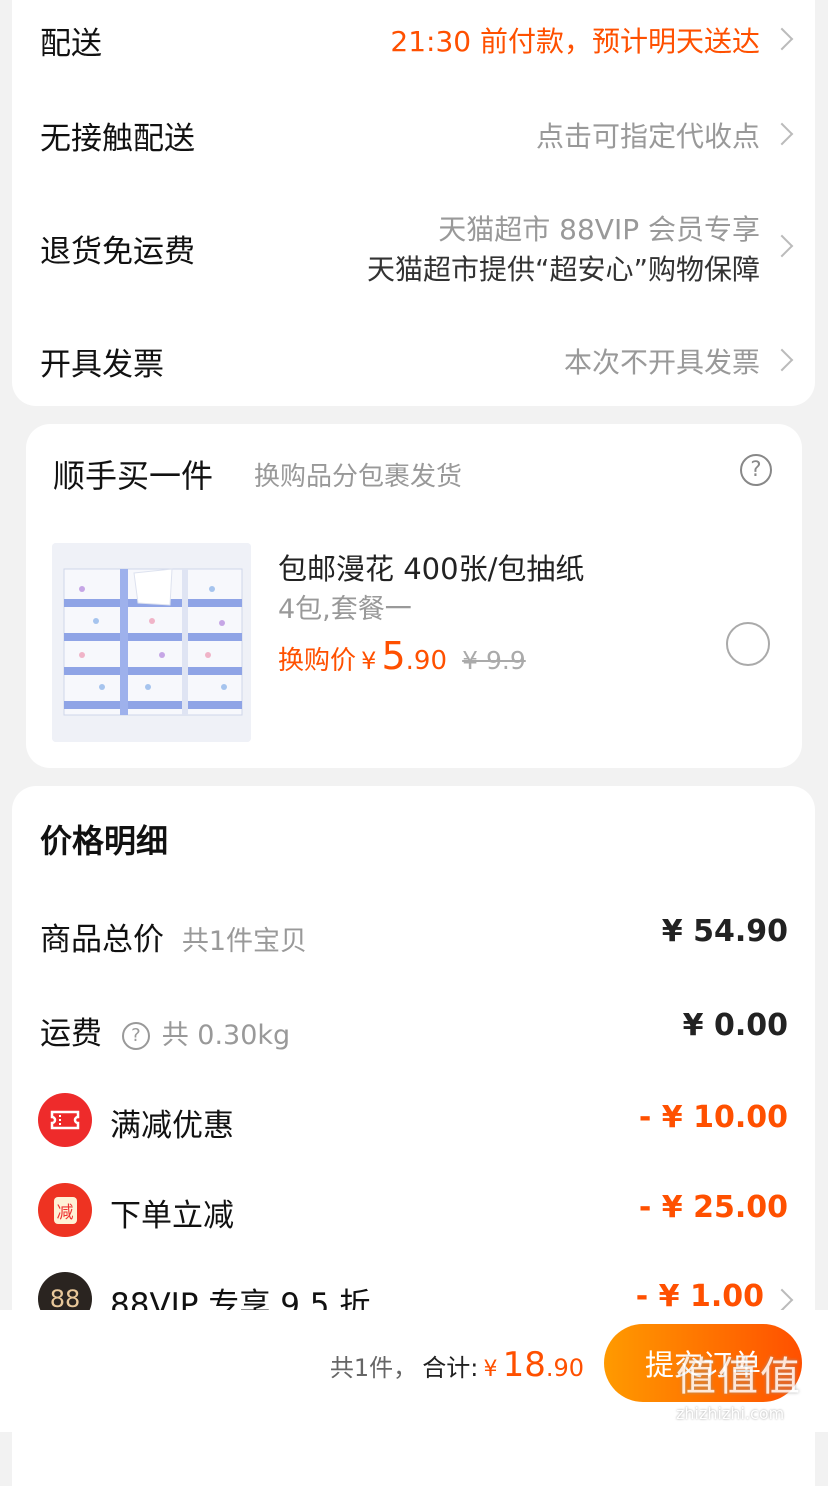  What do you see at coordinates (71, 44) in the screenshot?
I see `shipping-label: 配送` at bounding box center [71, 44].